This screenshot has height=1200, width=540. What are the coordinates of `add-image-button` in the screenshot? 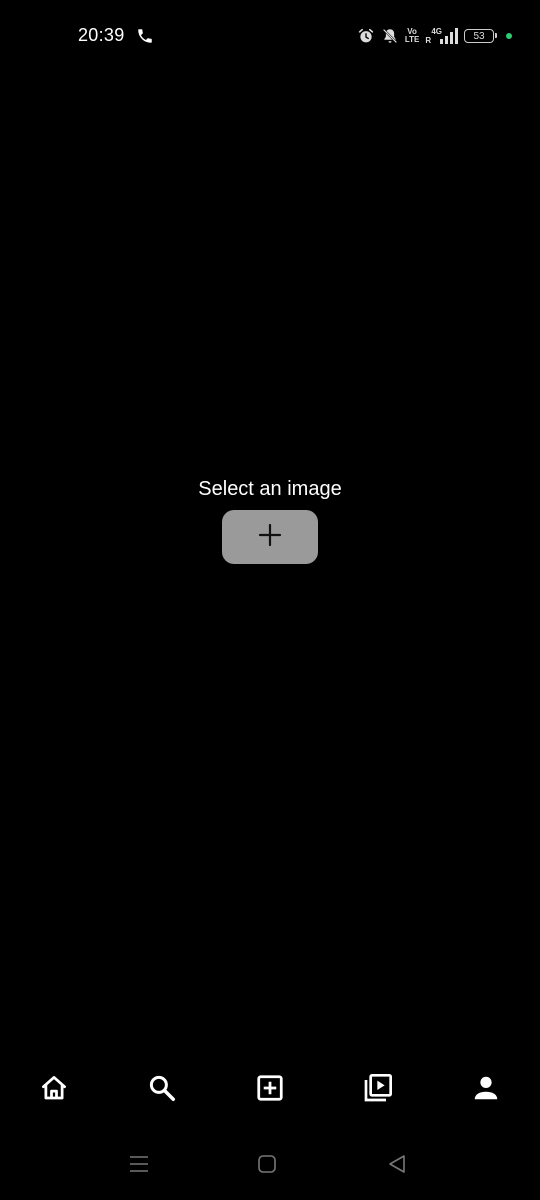 It's located at (270, 537).